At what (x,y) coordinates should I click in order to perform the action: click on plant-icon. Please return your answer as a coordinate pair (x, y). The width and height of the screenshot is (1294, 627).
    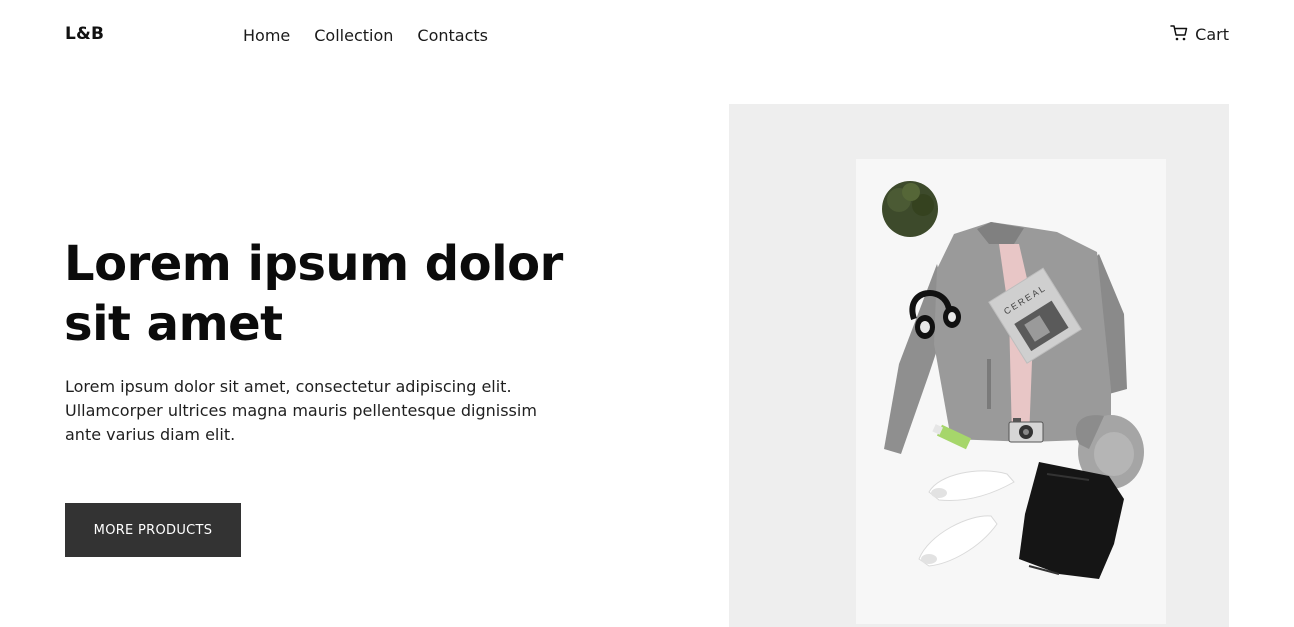
    Looking at the image, I should click on (910, 209).